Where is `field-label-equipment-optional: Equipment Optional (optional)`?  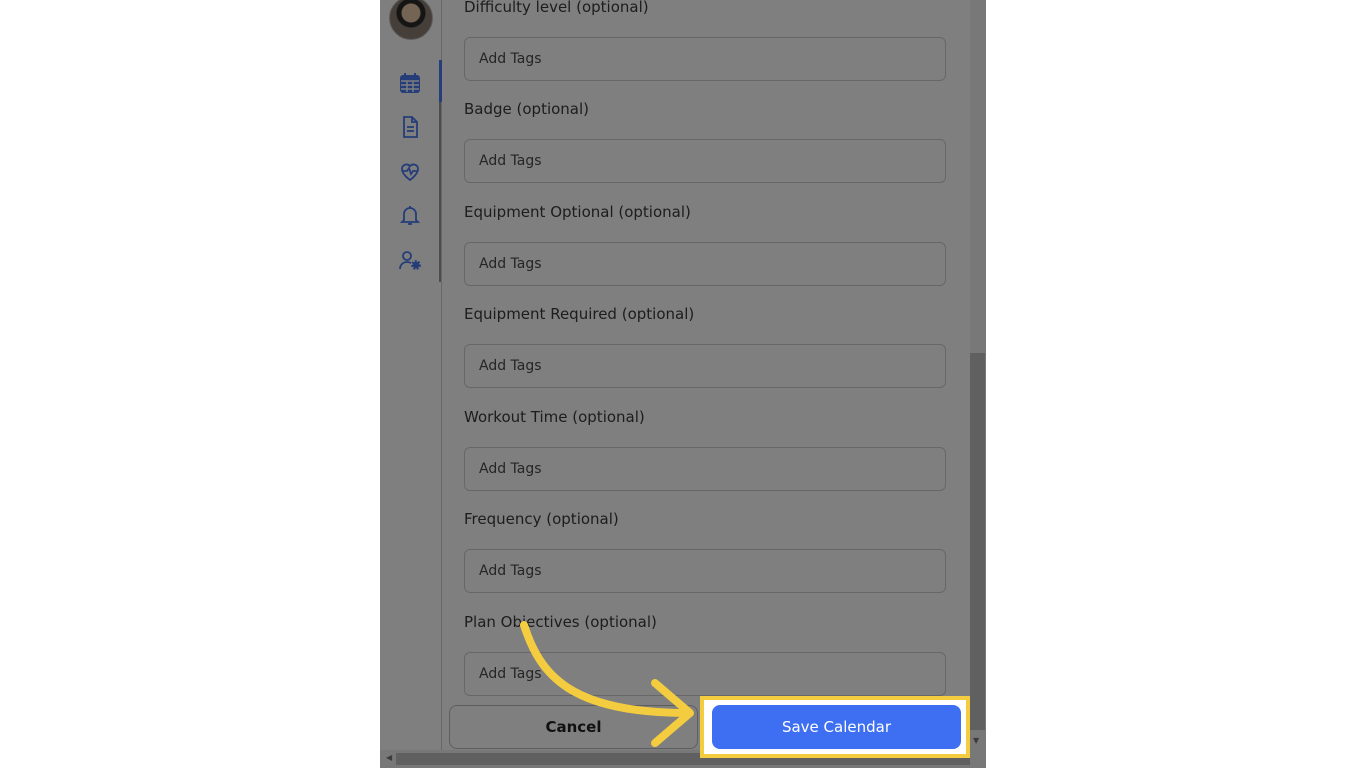 field-label-equipment-optional: Equipment Optional (optional) is located at coordinates (577, 212).